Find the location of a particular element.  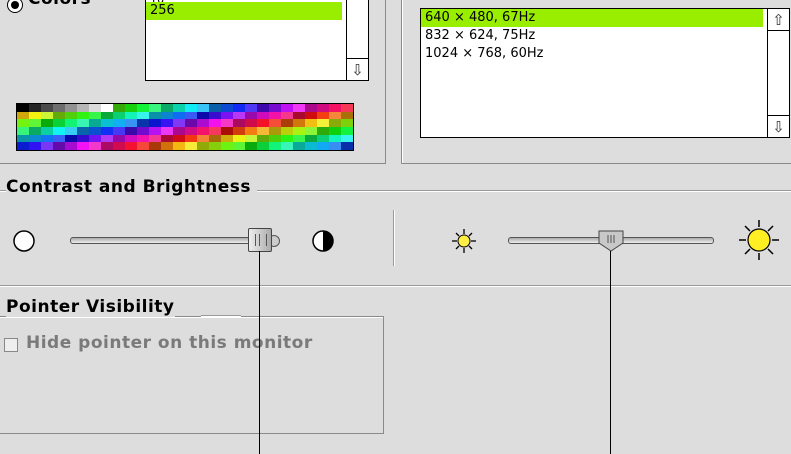

hide-pointer-label: Hide pointer on this monitor is located at coordinates (169, 343).